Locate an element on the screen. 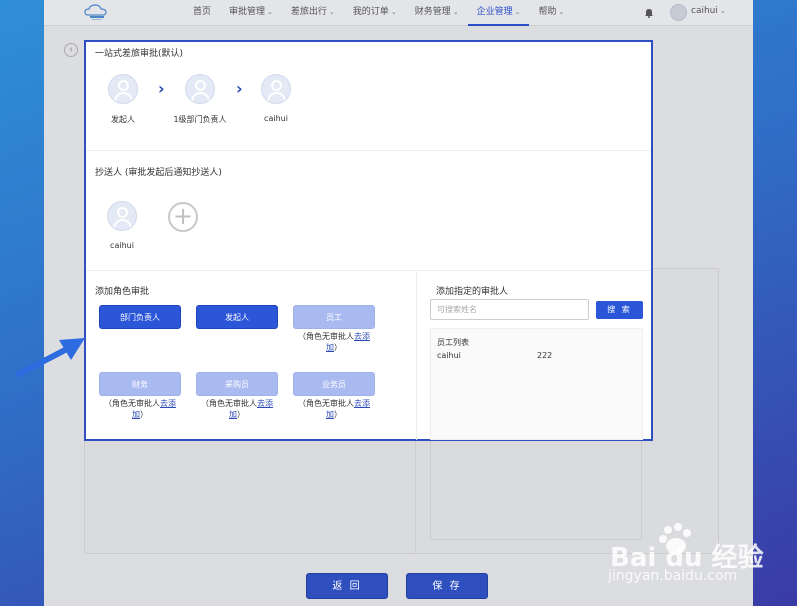 The height and width of the screenshot is (606, 797). bell-icon is located at coordinates (649, 12).